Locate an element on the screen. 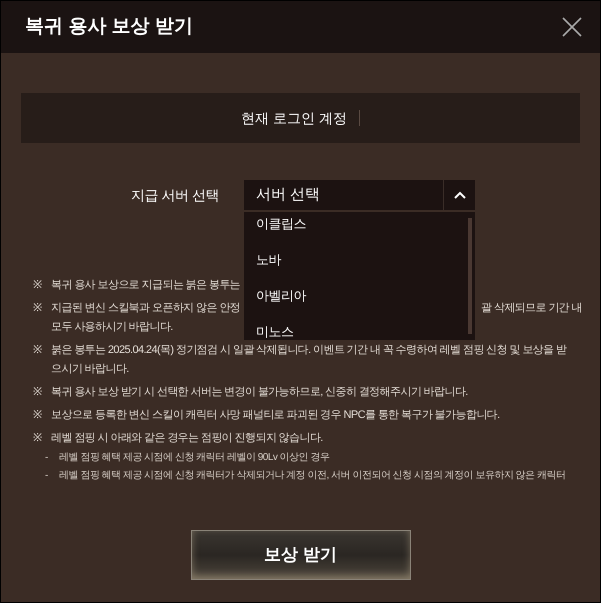 The width and height of the screenshot is (601, 603). close-button is located at coordinates (572, 27).